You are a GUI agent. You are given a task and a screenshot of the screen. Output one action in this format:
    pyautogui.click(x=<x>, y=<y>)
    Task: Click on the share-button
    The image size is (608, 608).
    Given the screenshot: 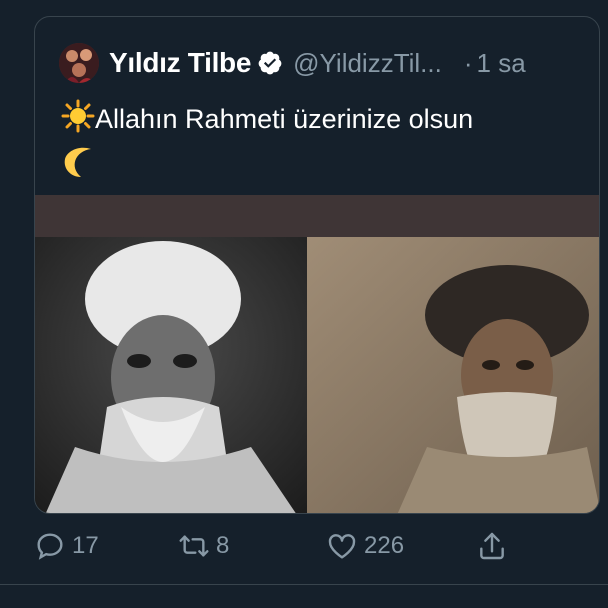 What is the action you would take?
    pyautogui.click(x=492, y=546)
    